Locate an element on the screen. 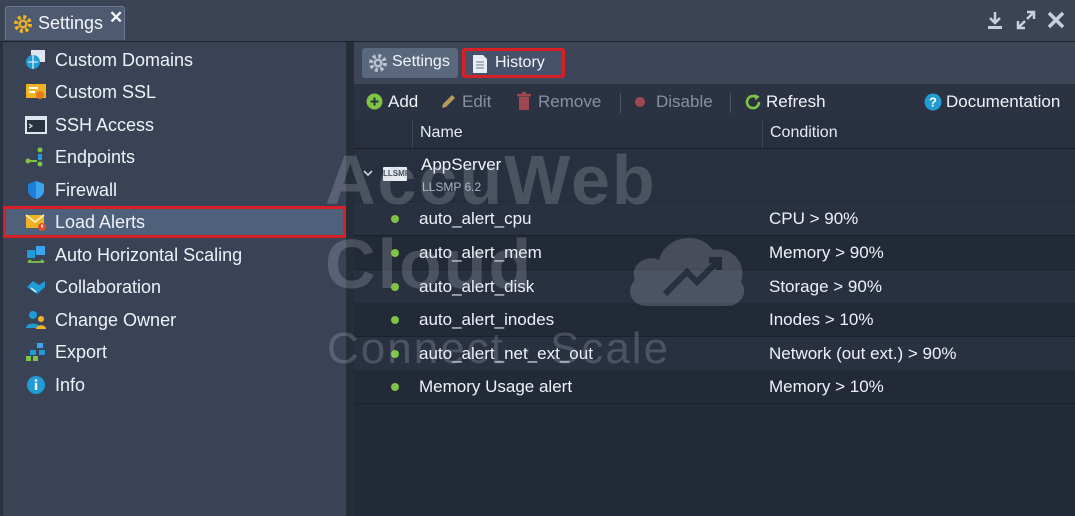  sidebar-item-custom-ssl: Custom SSL is located at coordinates (174, 92).